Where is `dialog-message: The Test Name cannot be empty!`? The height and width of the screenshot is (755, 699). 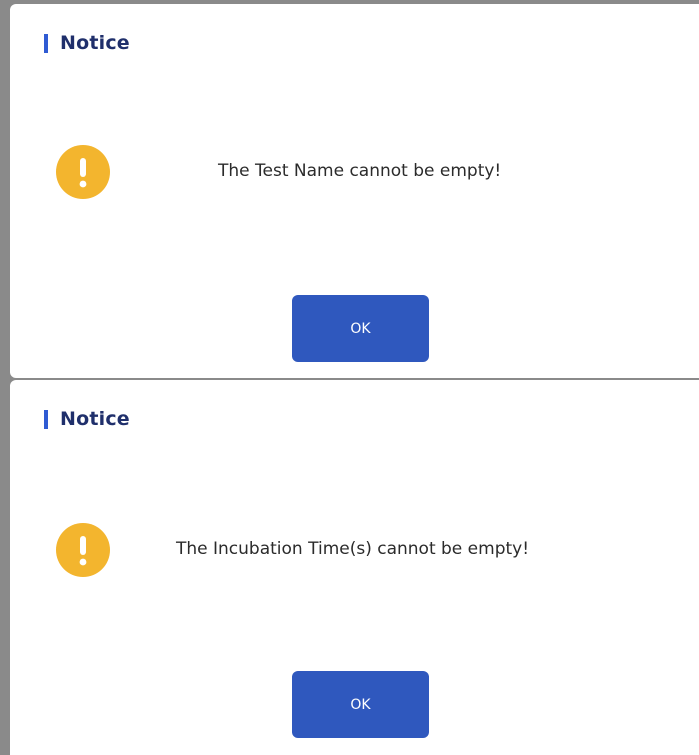
dialog-message: The Test Name cannot be empty! is located at coordinates (360, 171).